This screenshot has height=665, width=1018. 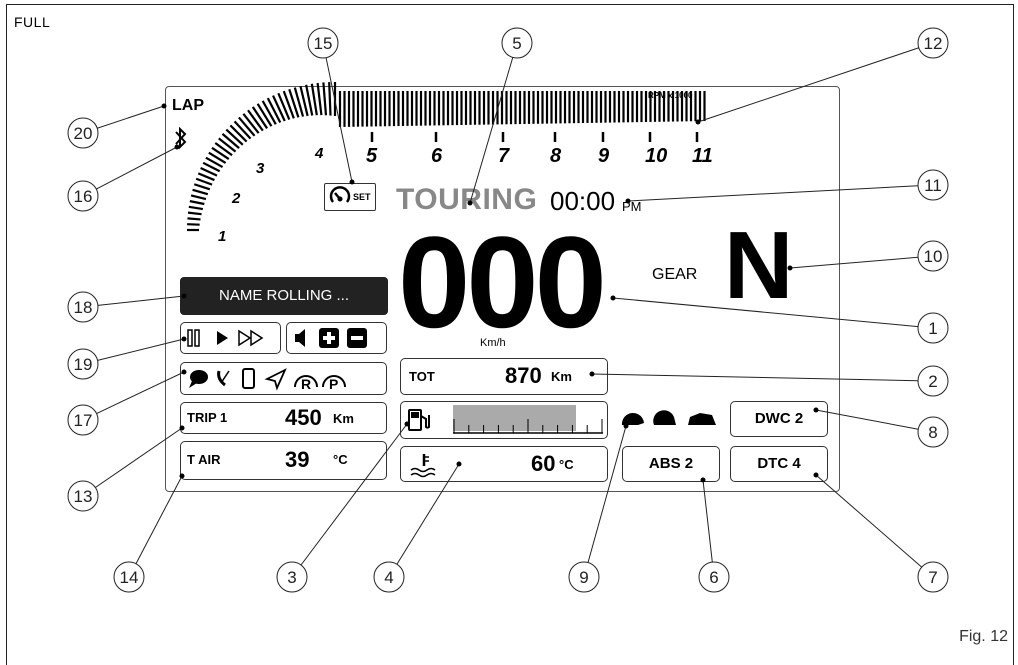 What do you see at coordinates (933, 185) in the screenshot?
I see `callout-number: 11` at bounding box center [933, 185].